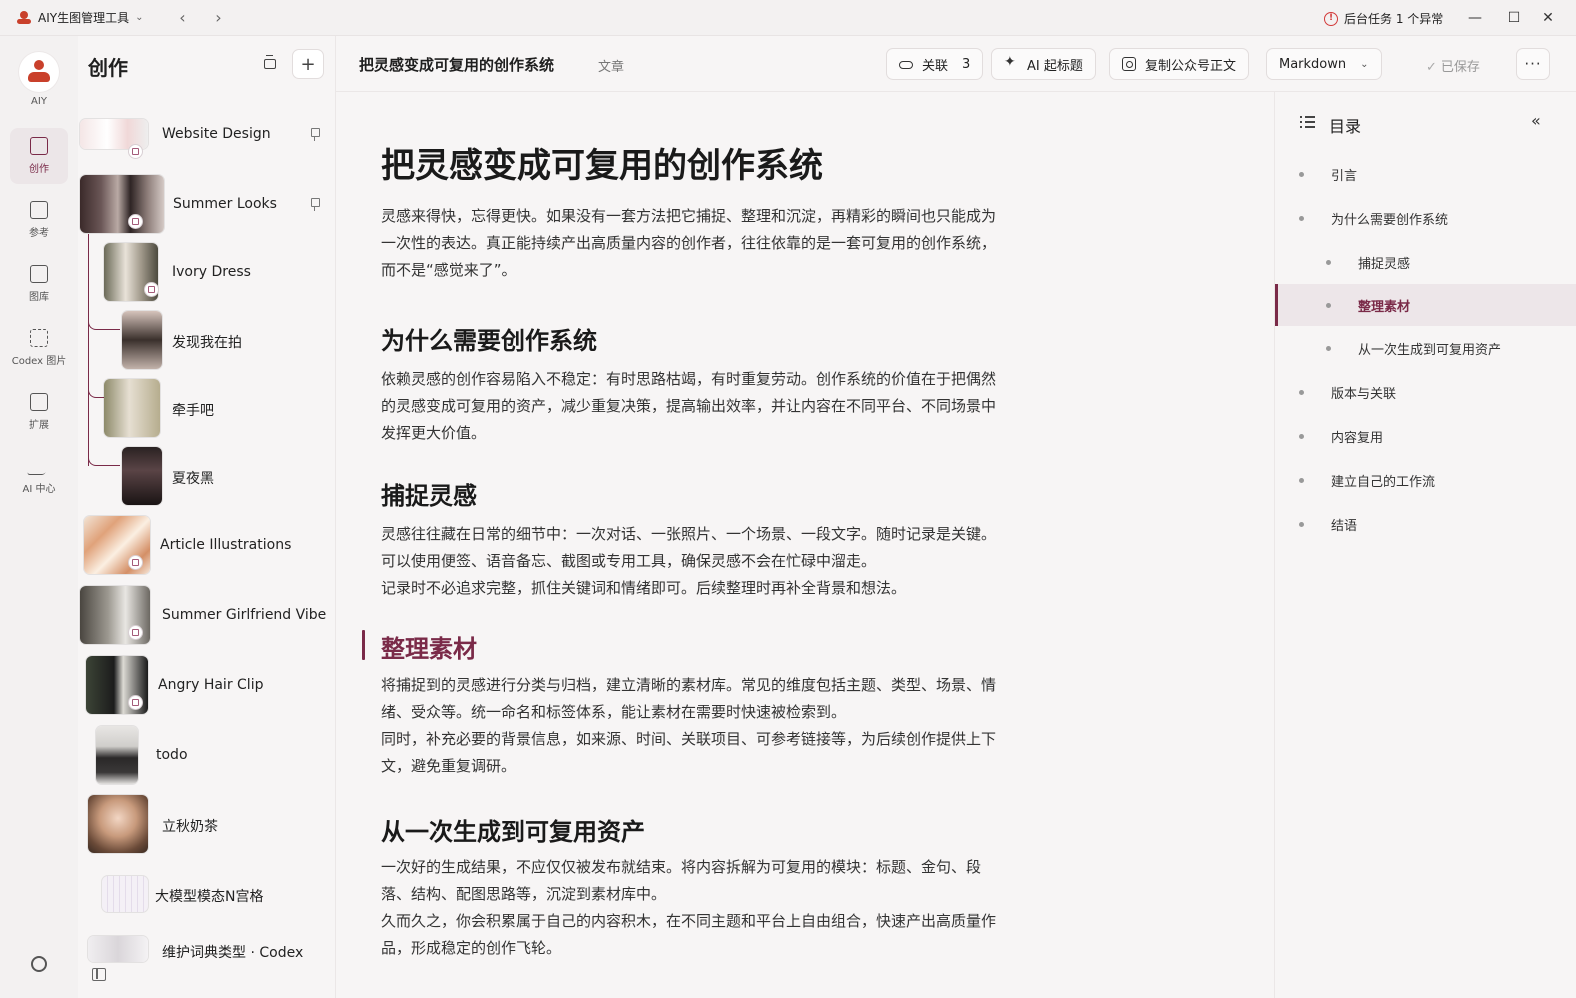 The image size is (1576, 998). I want to click on toc-item-label: 引言, so click(1344, 176).